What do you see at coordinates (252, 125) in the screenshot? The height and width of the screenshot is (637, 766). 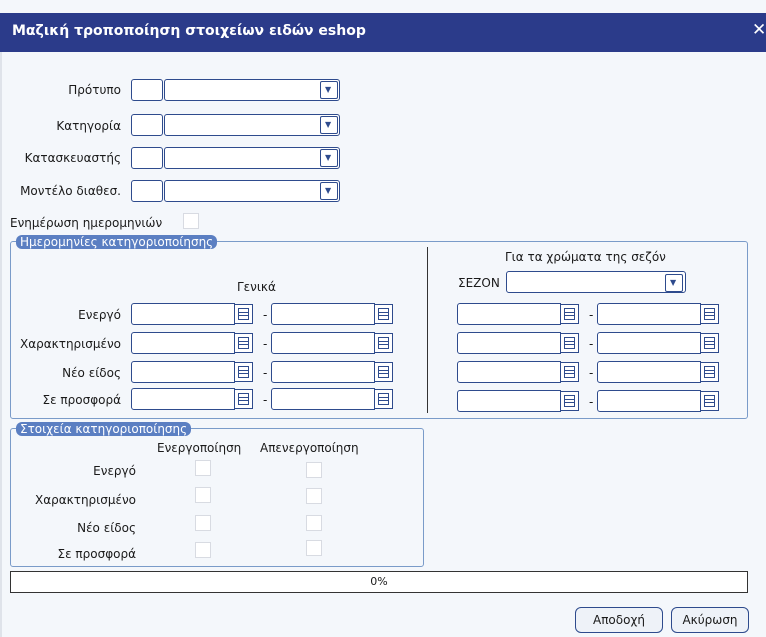 I see `kategoria-description-input` at bounding box center [252, 125].